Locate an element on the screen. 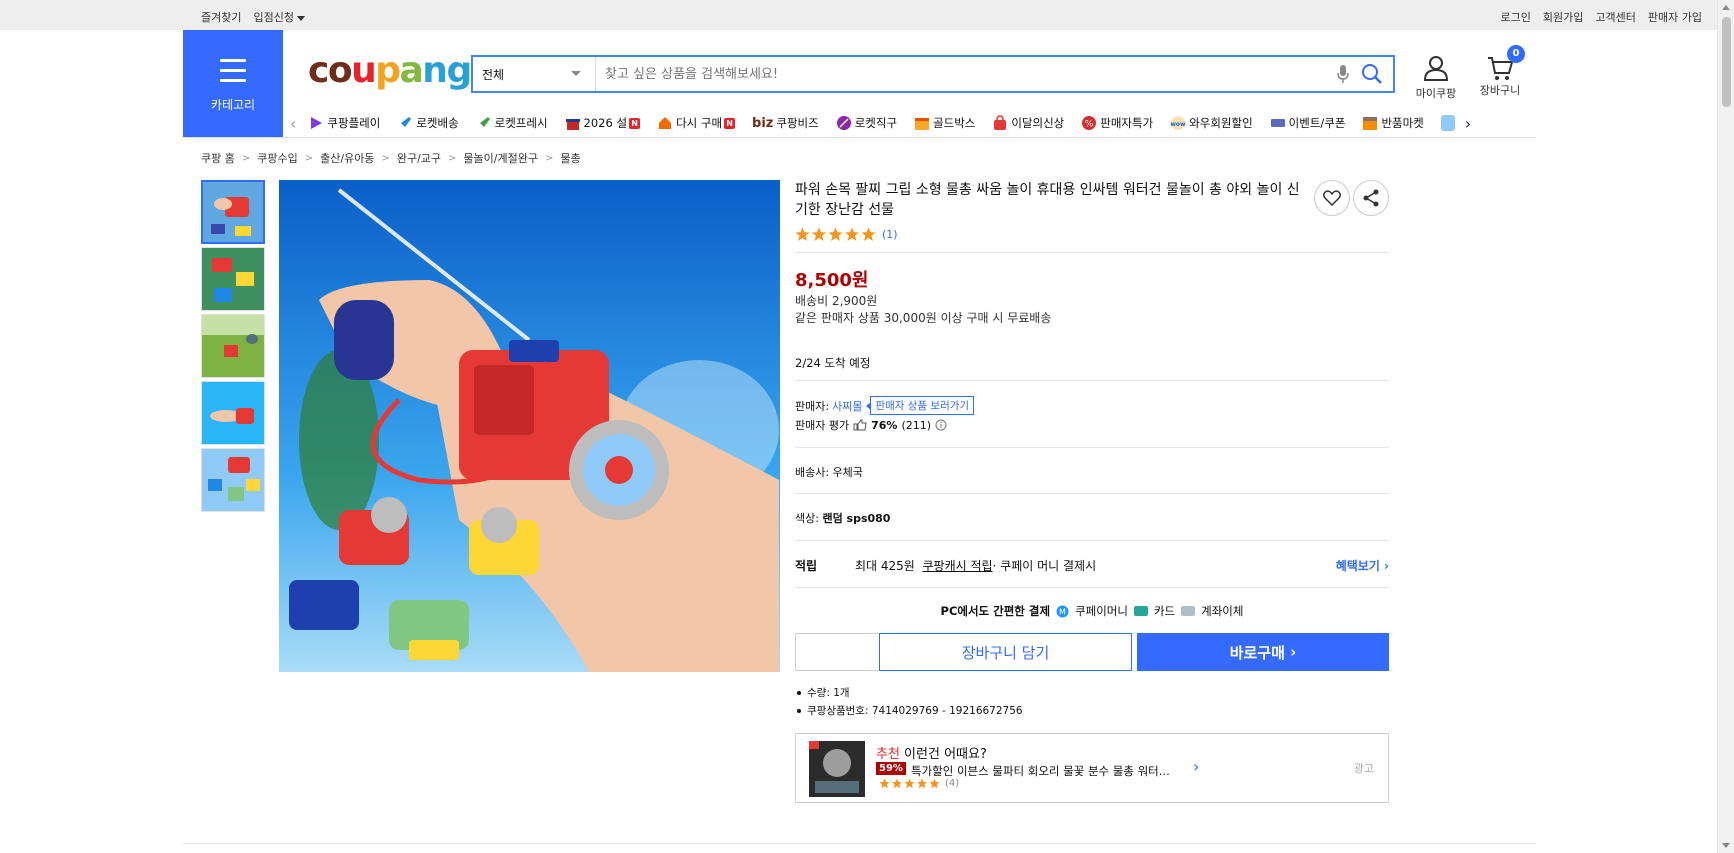 This screenshot has width=1734, height=853. breadcrumb-item: 쿠팡수입 is located at coordinates (277, 158).